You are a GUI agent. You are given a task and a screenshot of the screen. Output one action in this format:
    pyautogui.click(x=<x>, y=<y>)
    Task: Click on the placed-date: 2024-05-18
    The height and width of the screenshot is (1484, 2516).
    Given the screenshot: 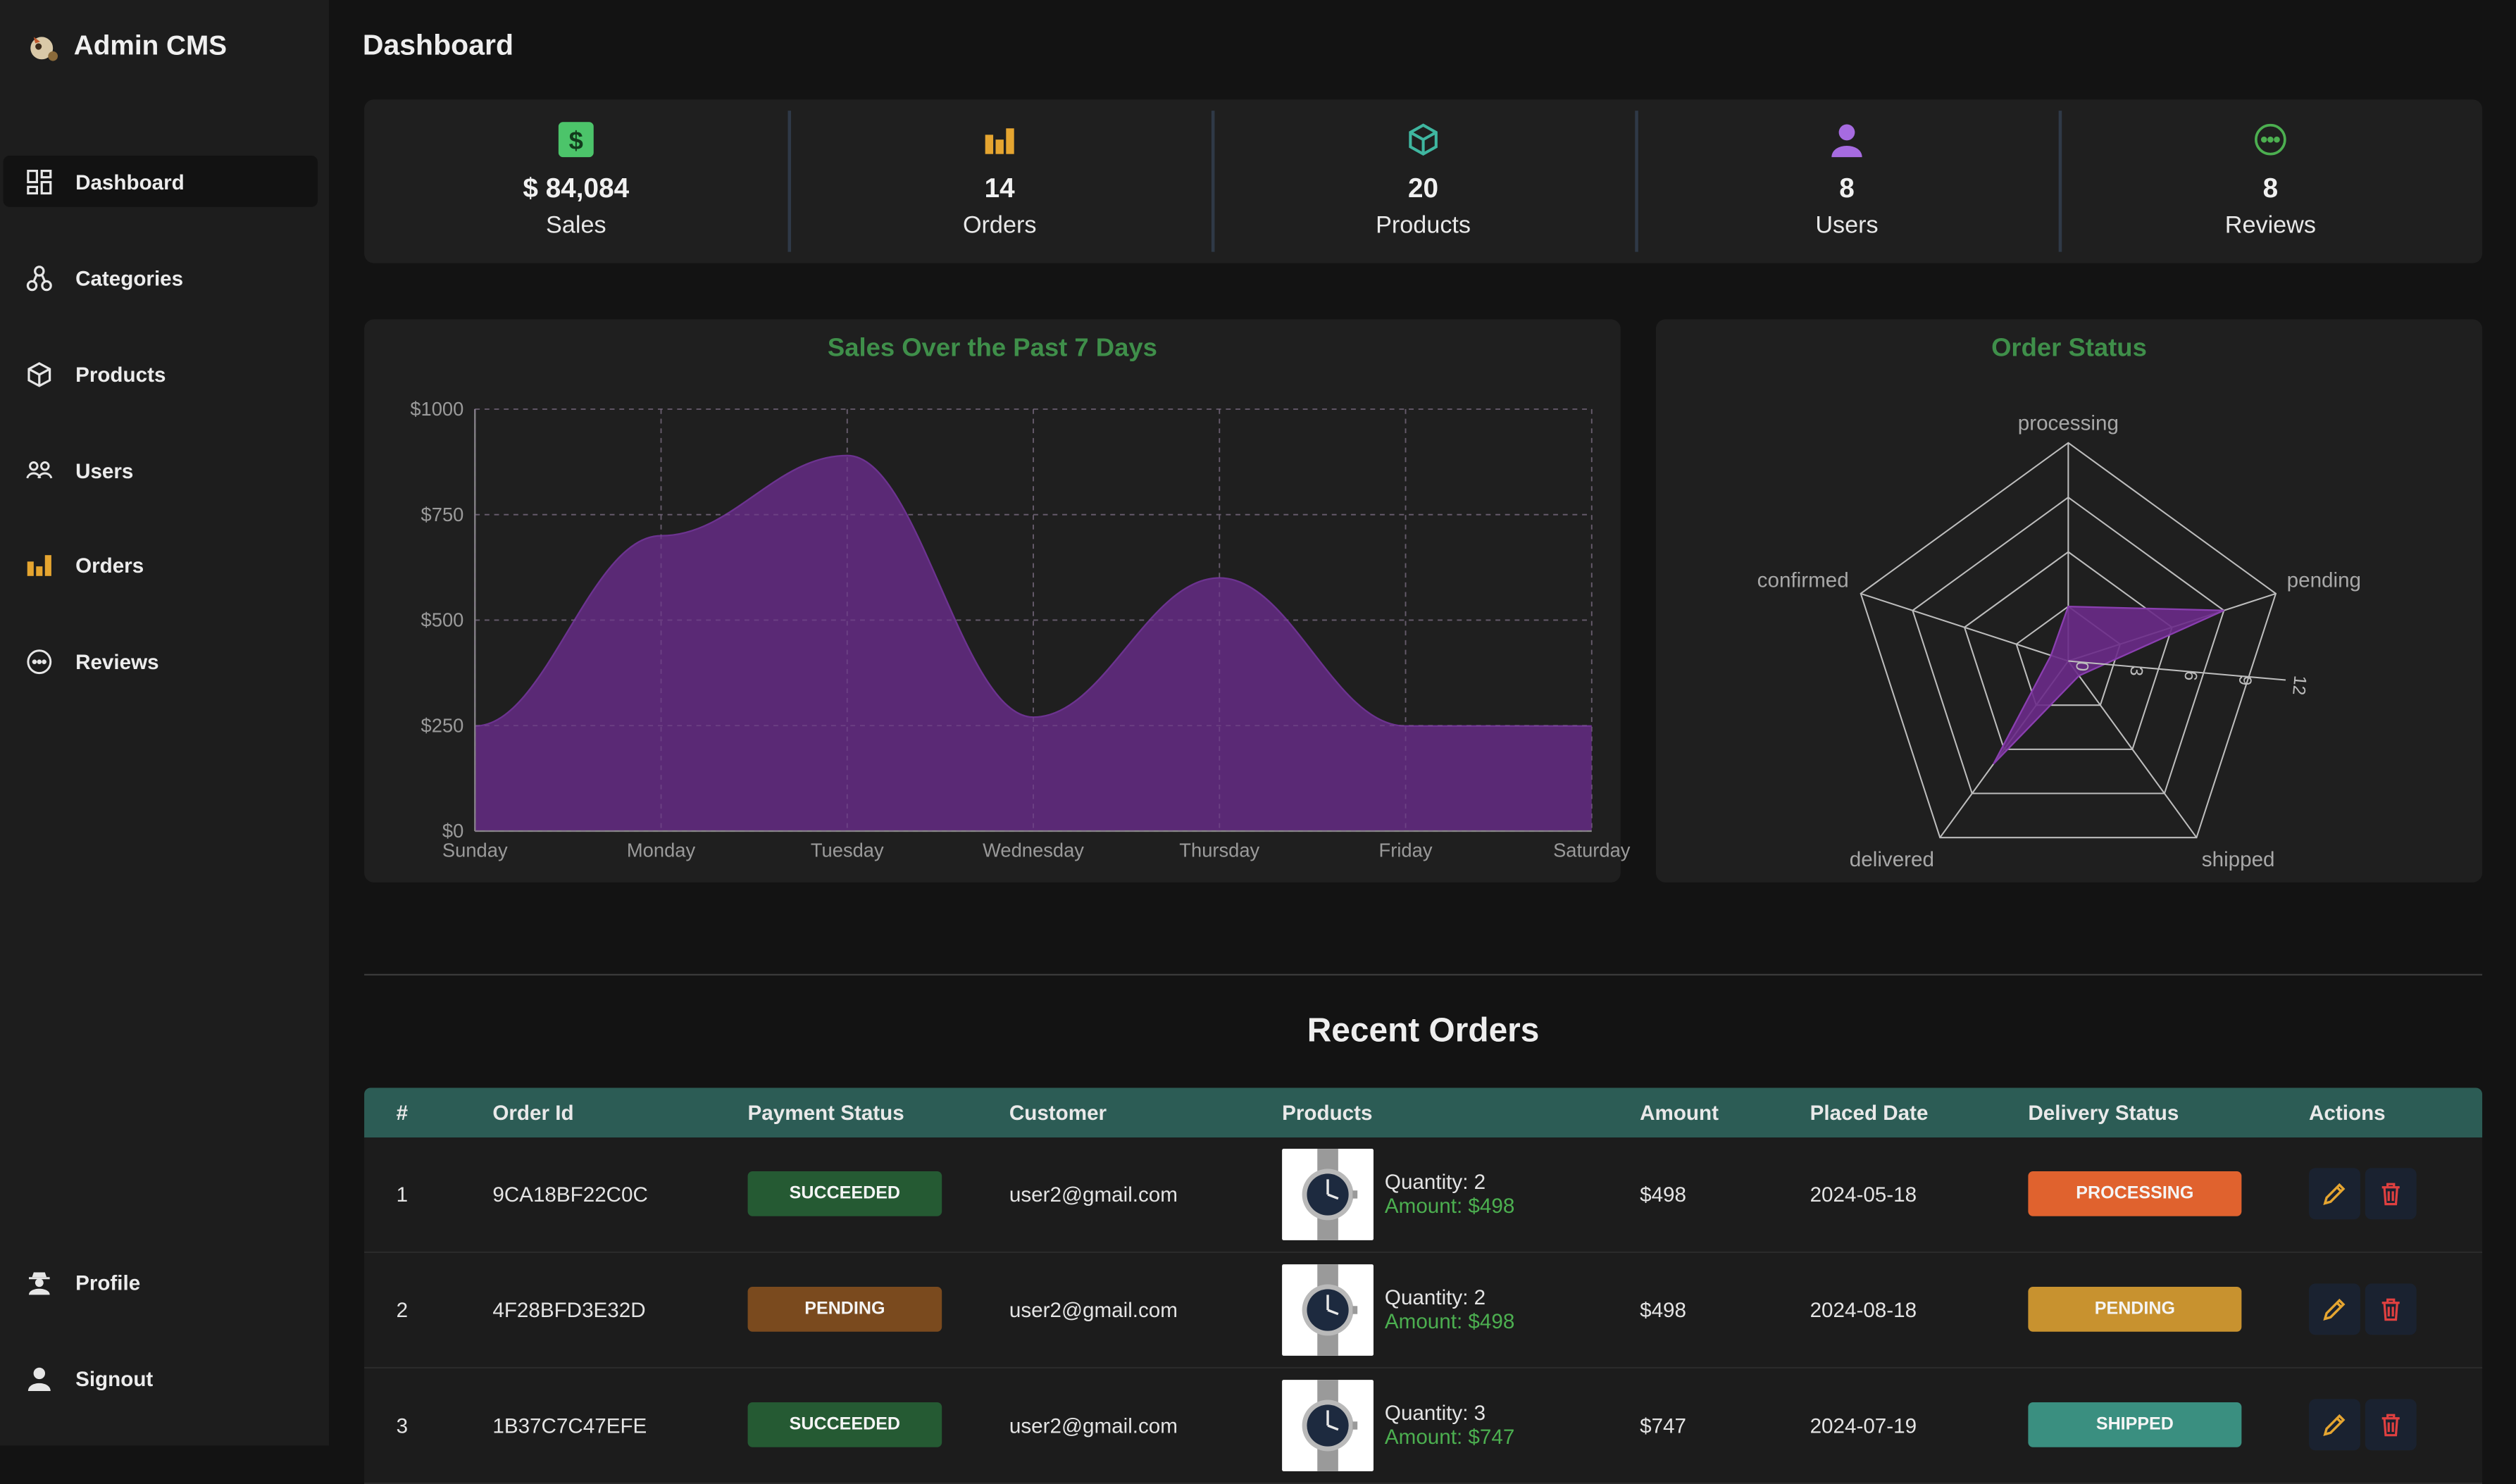 What is the action you would take?
    pyautogui.click(x=1863, y=1194)
    